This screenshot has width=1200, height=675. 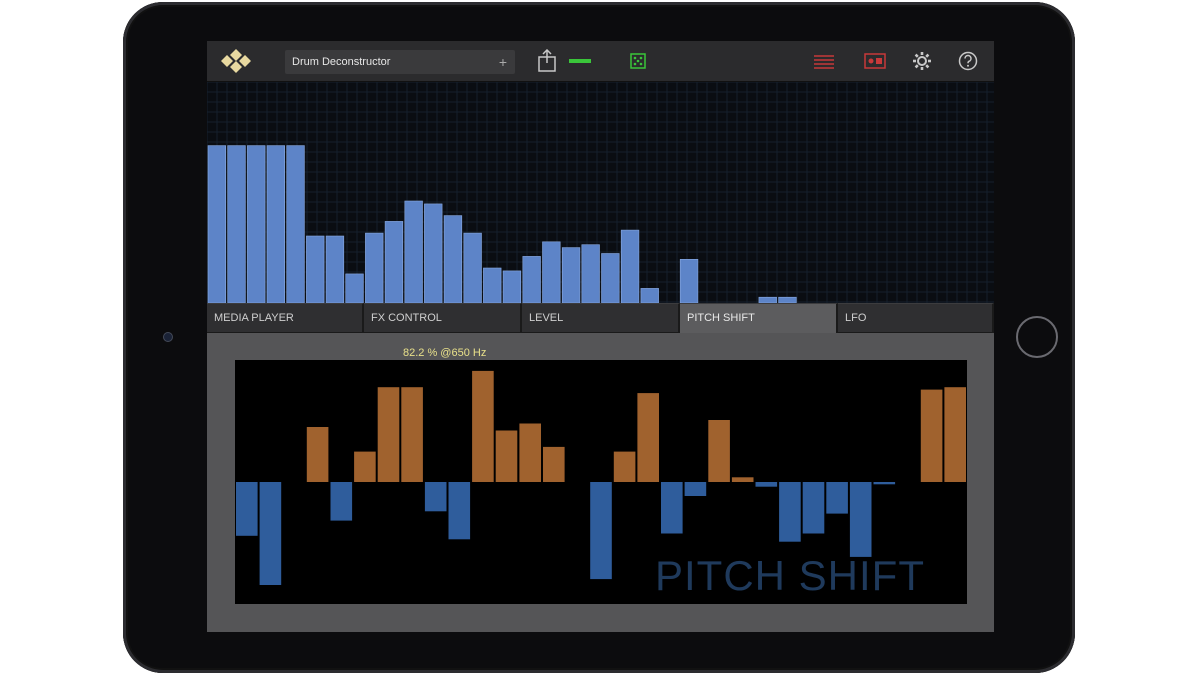 What do you see at coordinates (547, 61) in the screenshot?
I see `share-icon` at bounding box center [547, 61].